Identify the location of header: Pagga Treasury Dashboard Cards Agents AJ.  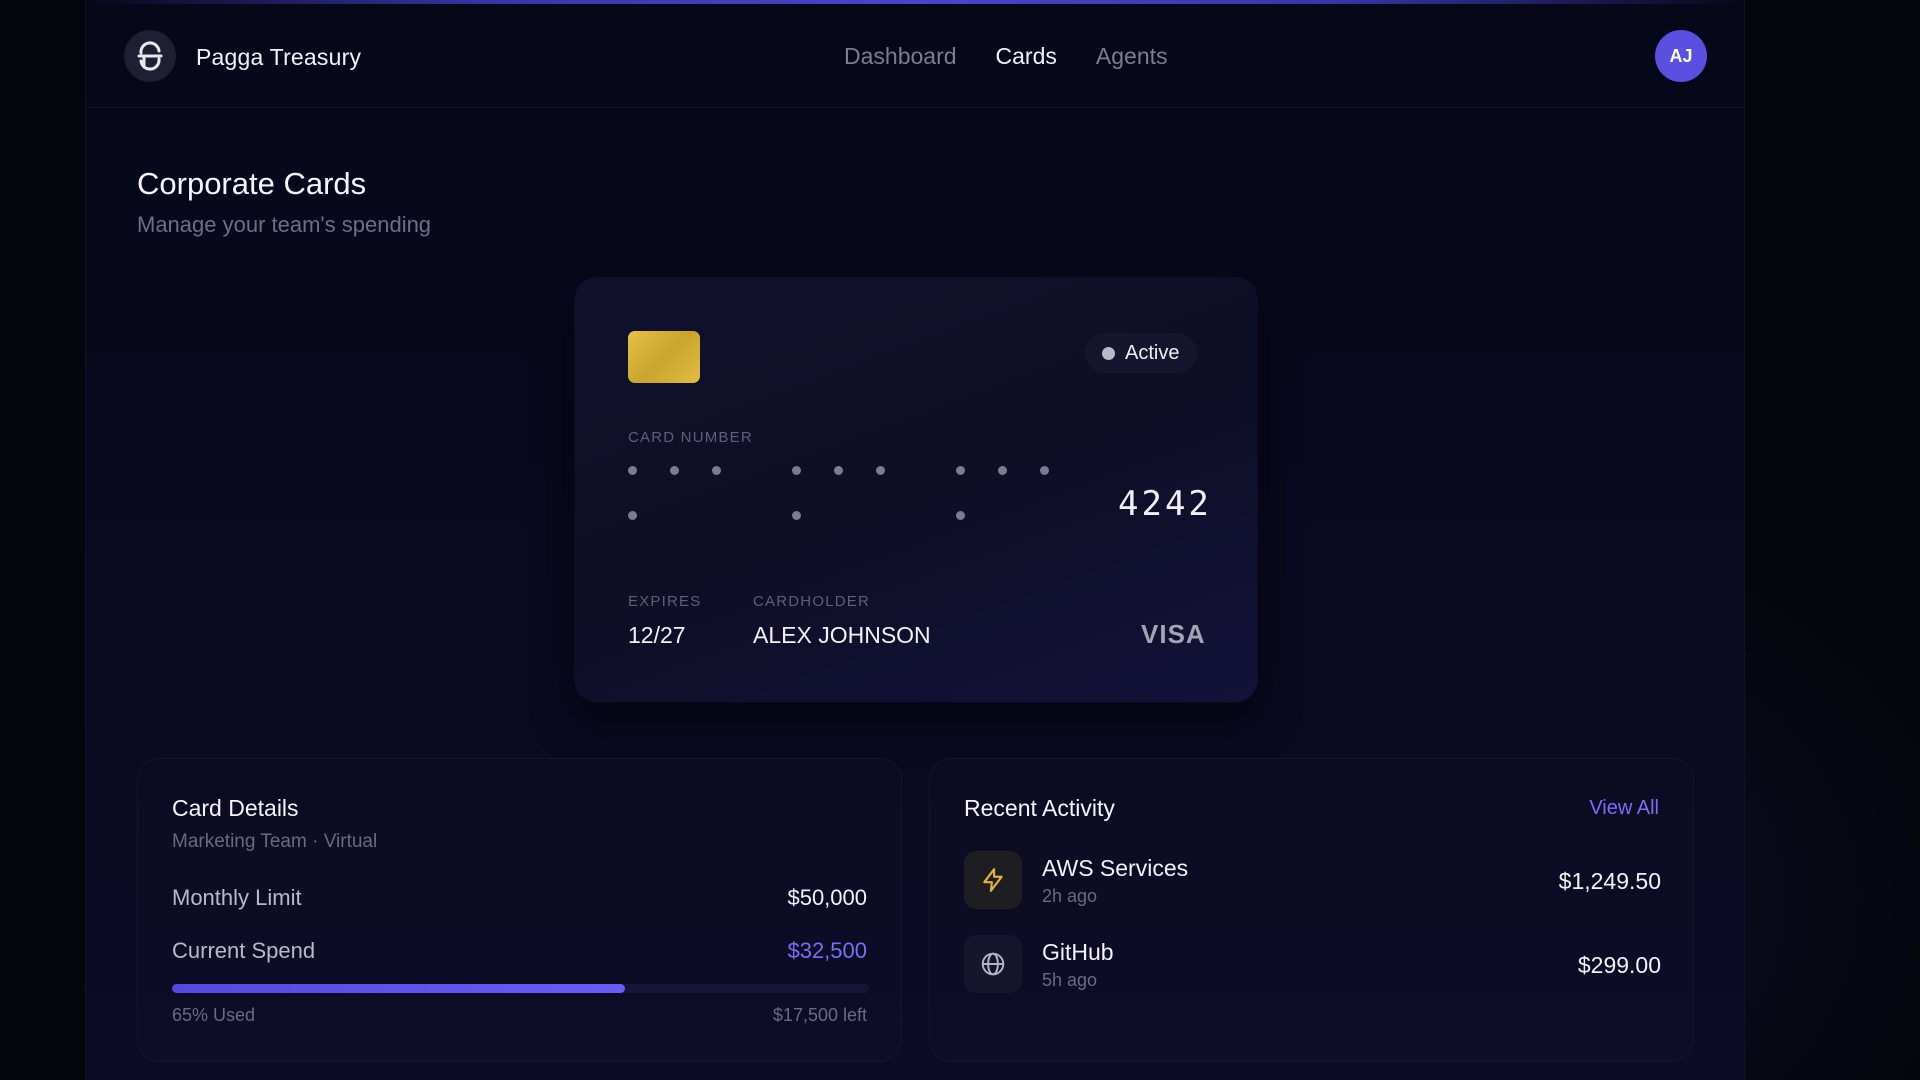
(915, 56).